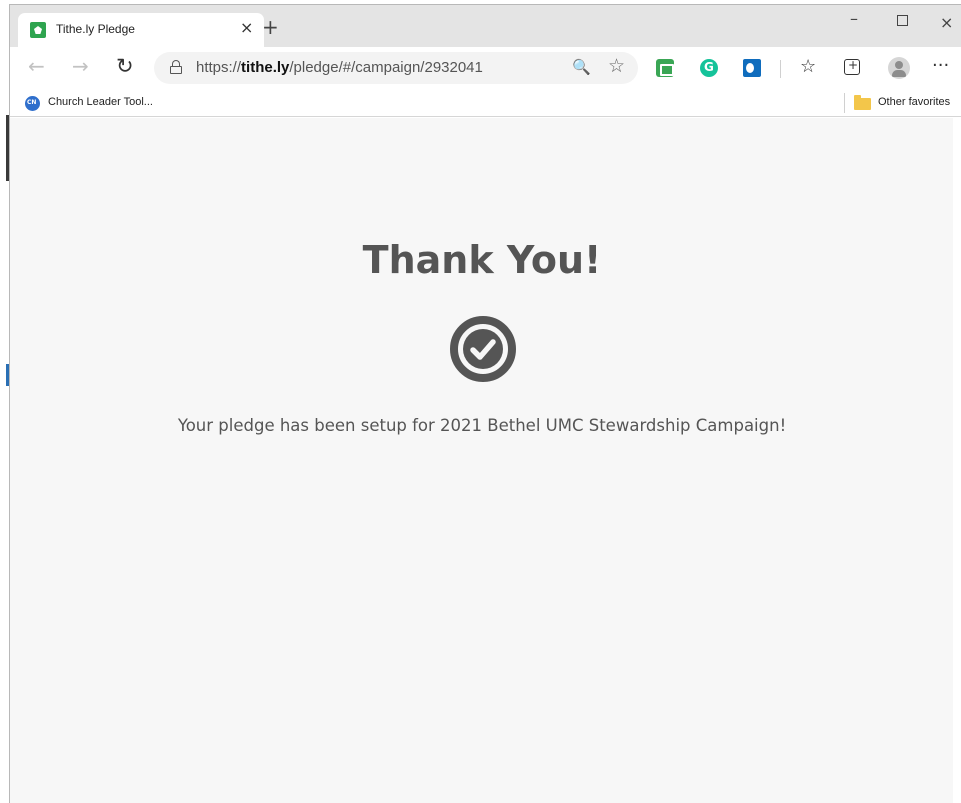 This screenshot has width=961, height=803. Describe the element at coordinates (852, 66) in the screenshot. I see `collections-icon` at that location.